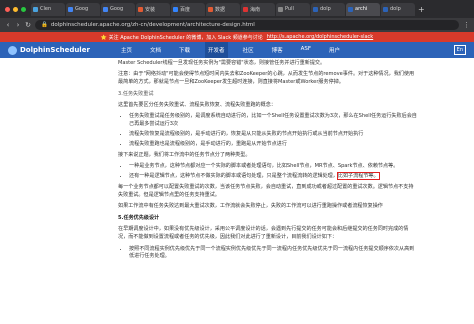 The height and width of the screenshot is (324, 474). What do you see at coordinates (459, 50) in the screenshot?
I see `language-switch-button: En` at bounding box center [459, 50].